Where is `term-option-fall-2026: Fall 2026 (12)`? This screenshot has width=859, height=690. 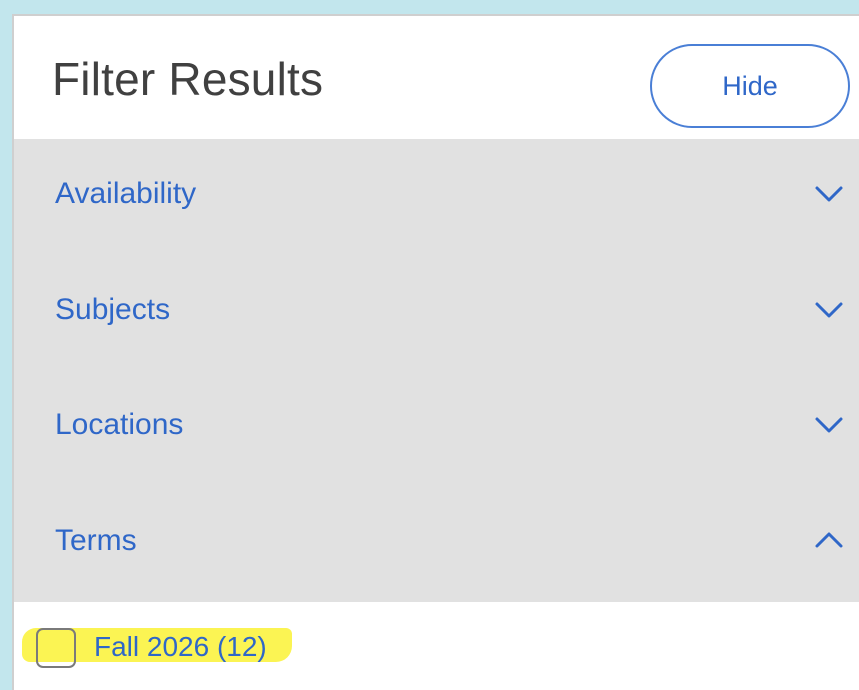 term-option-fall-2026: Fall 2026 (12) is located at coordinates (158, 644).